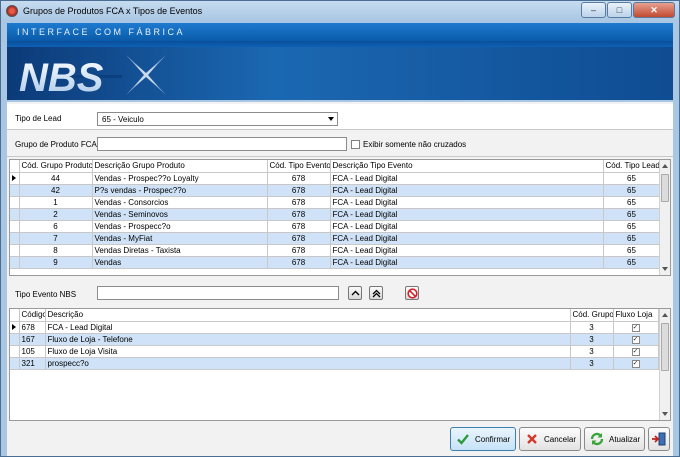  What do you see at coordinates (592, 315) in the screenshot?
I see `col-cod-grupo: Cód. Grupo` at bounding box center [592, 315].